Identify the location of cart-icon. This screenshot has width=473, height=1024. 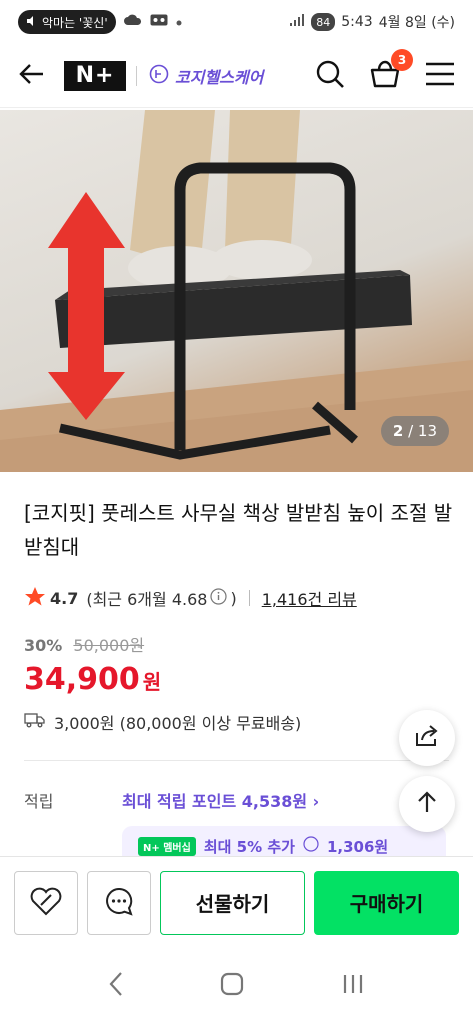
(385, 76).